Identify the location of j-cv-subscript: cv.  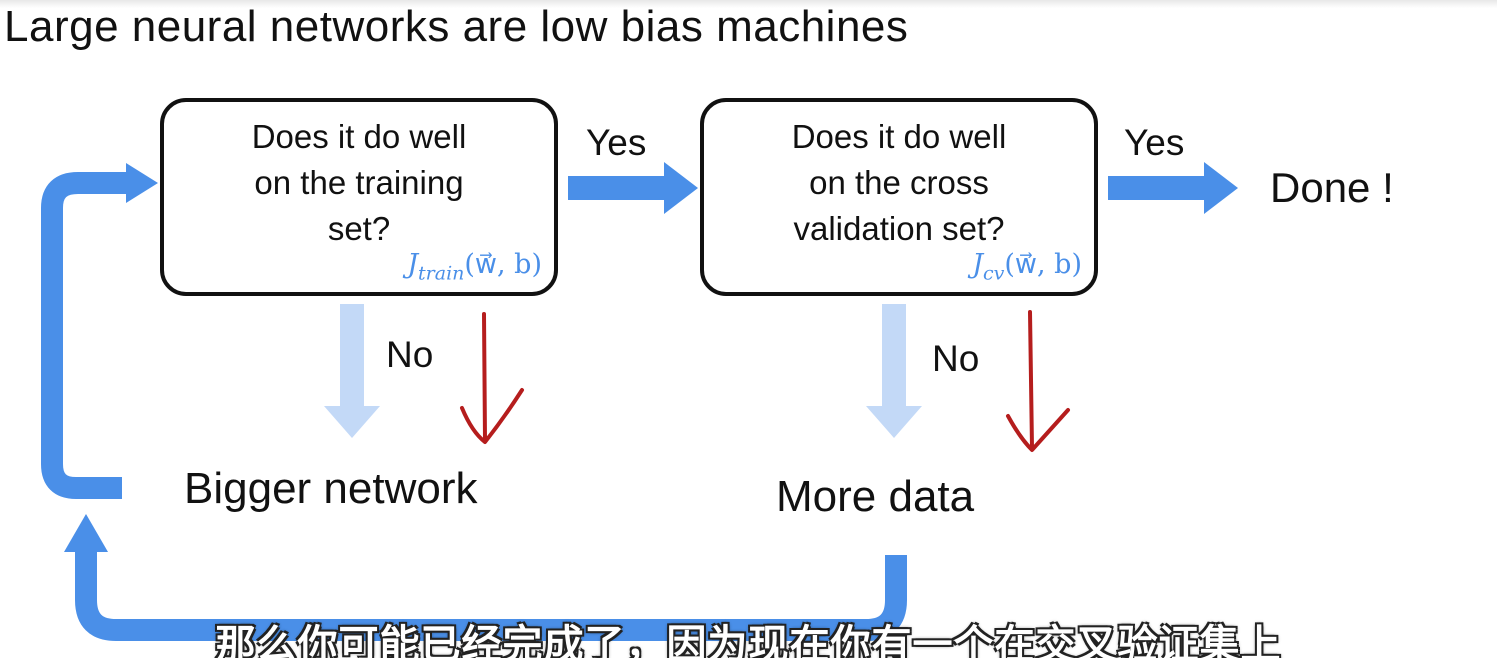
(994, 273).